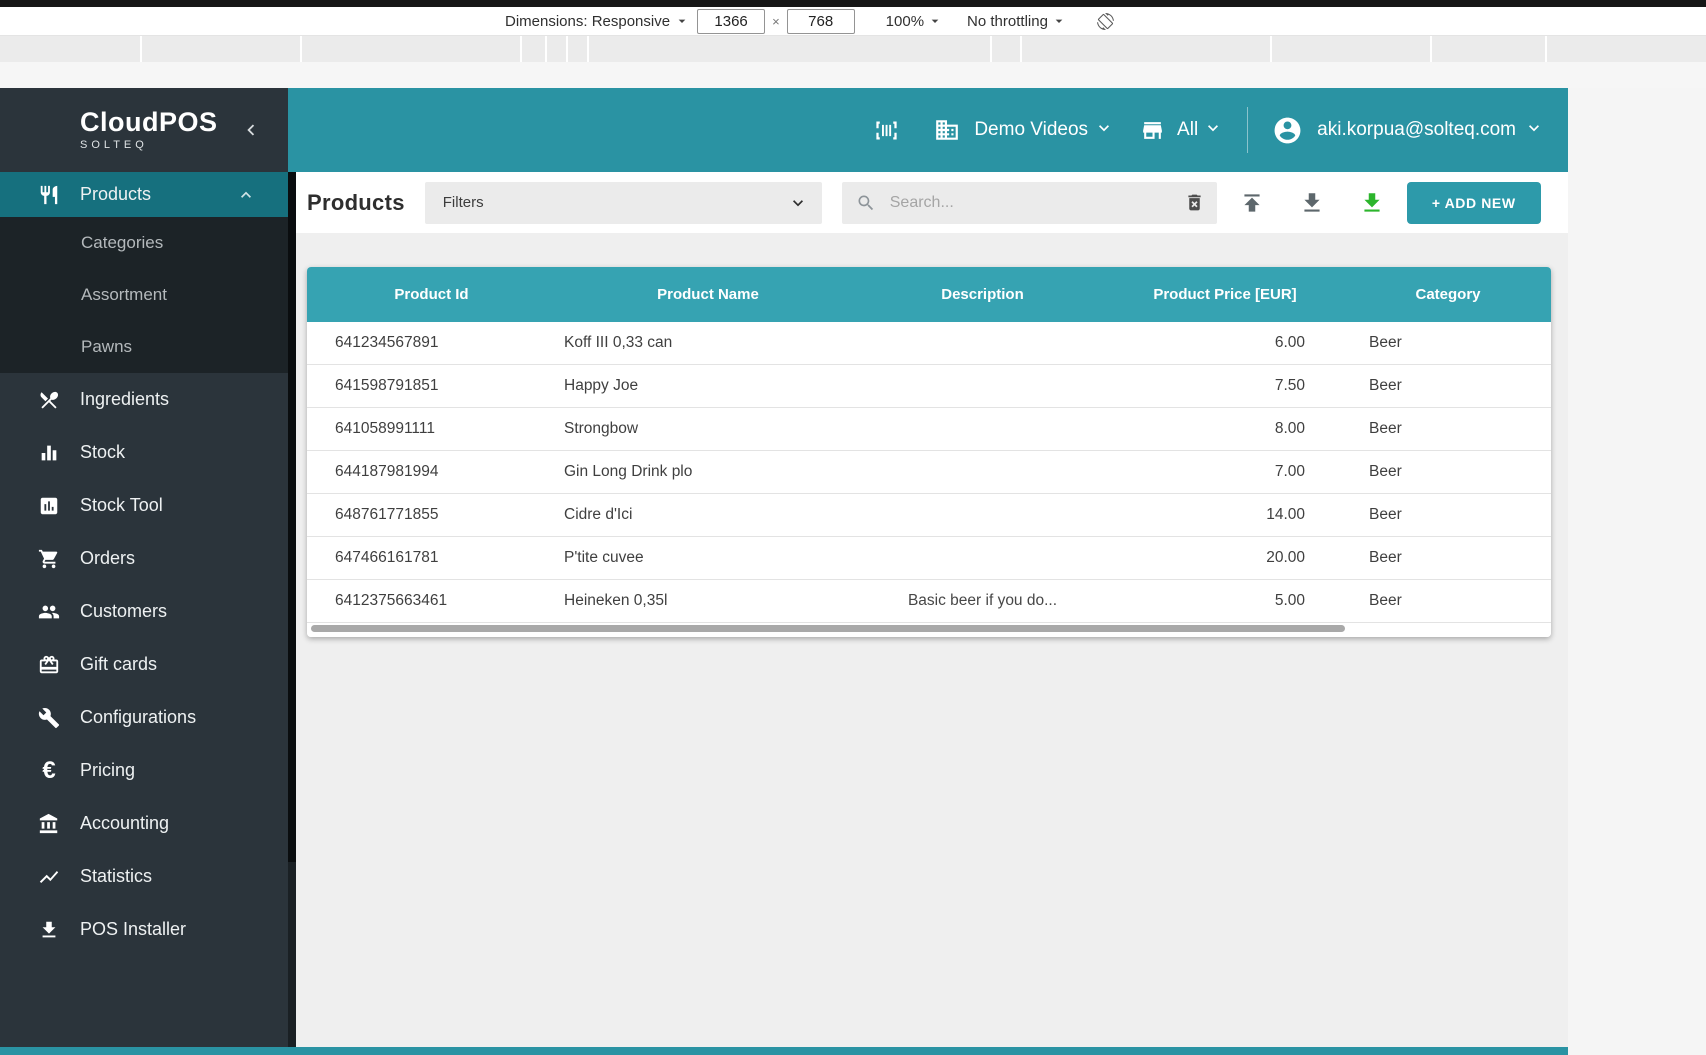 This screenshot has width=1706, height=1055. I want to click on dimensions-selector: Dimensions: Responsive, so click(597, 21).